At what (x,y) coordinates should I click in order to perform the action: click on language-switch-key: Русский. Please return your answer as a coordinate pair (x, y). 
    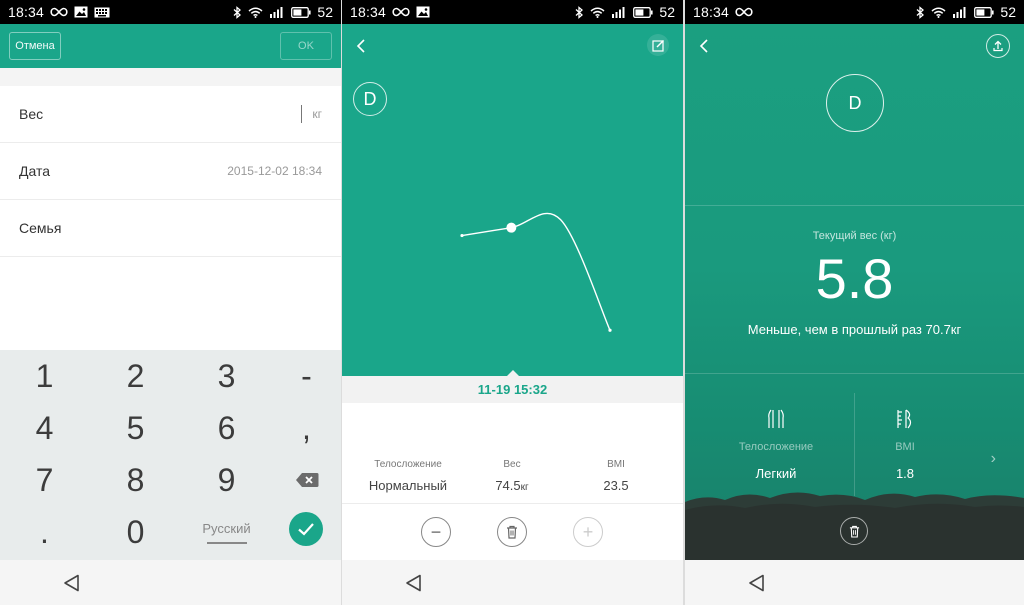
    Looking at the image, I should click on (226, 532).